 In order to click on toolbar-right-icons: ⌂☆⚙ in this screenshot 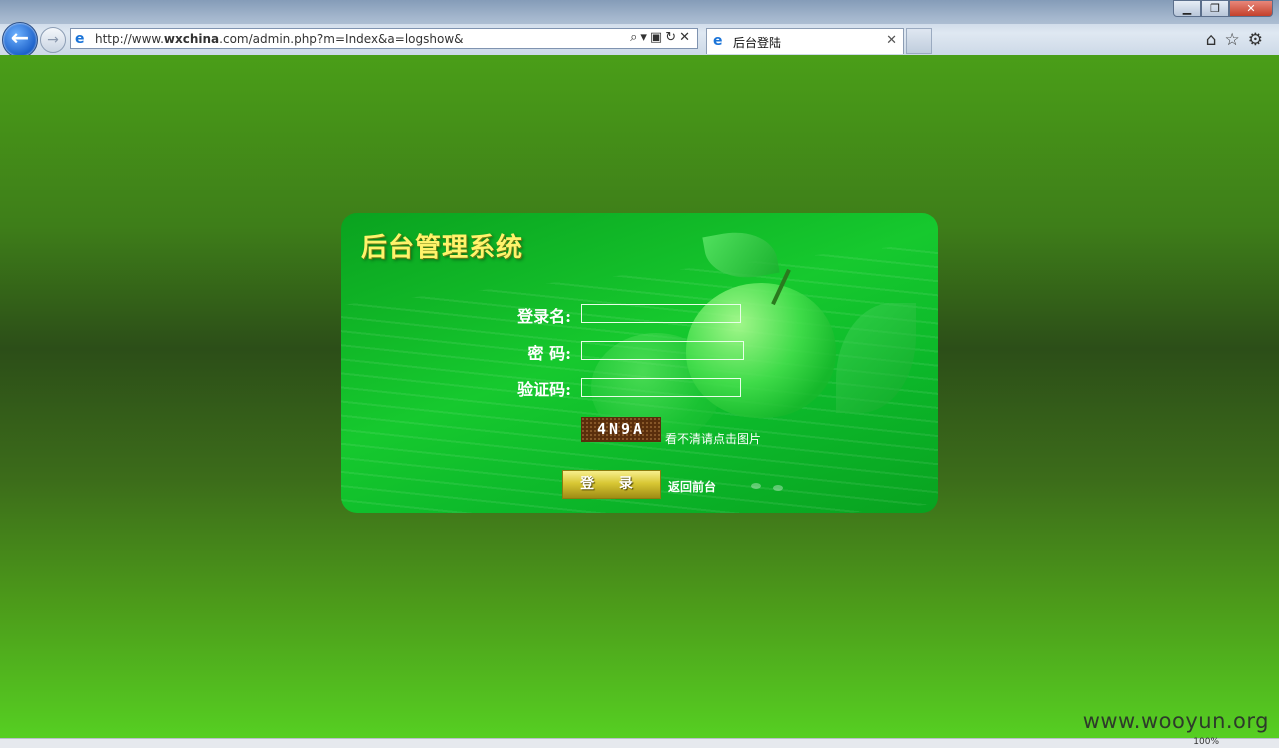, I will do `click(1238, 40)`.